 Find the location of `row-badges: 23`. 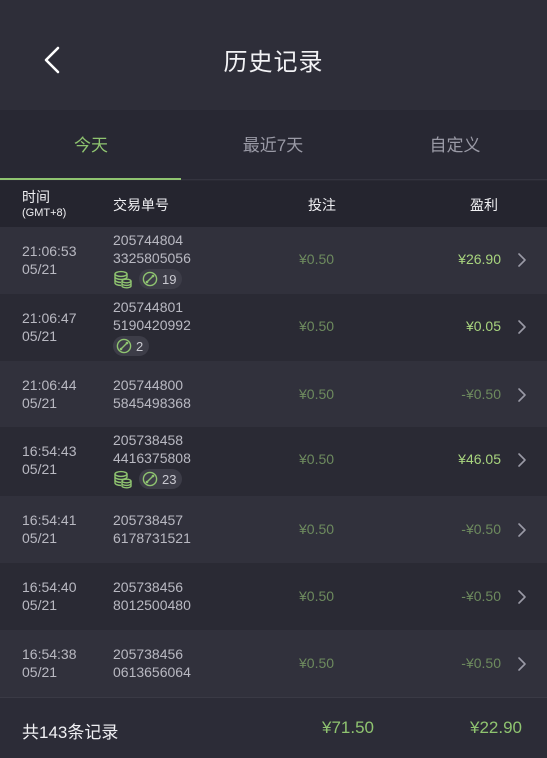

row-badges: 23 is located at coordinates (148, 479).